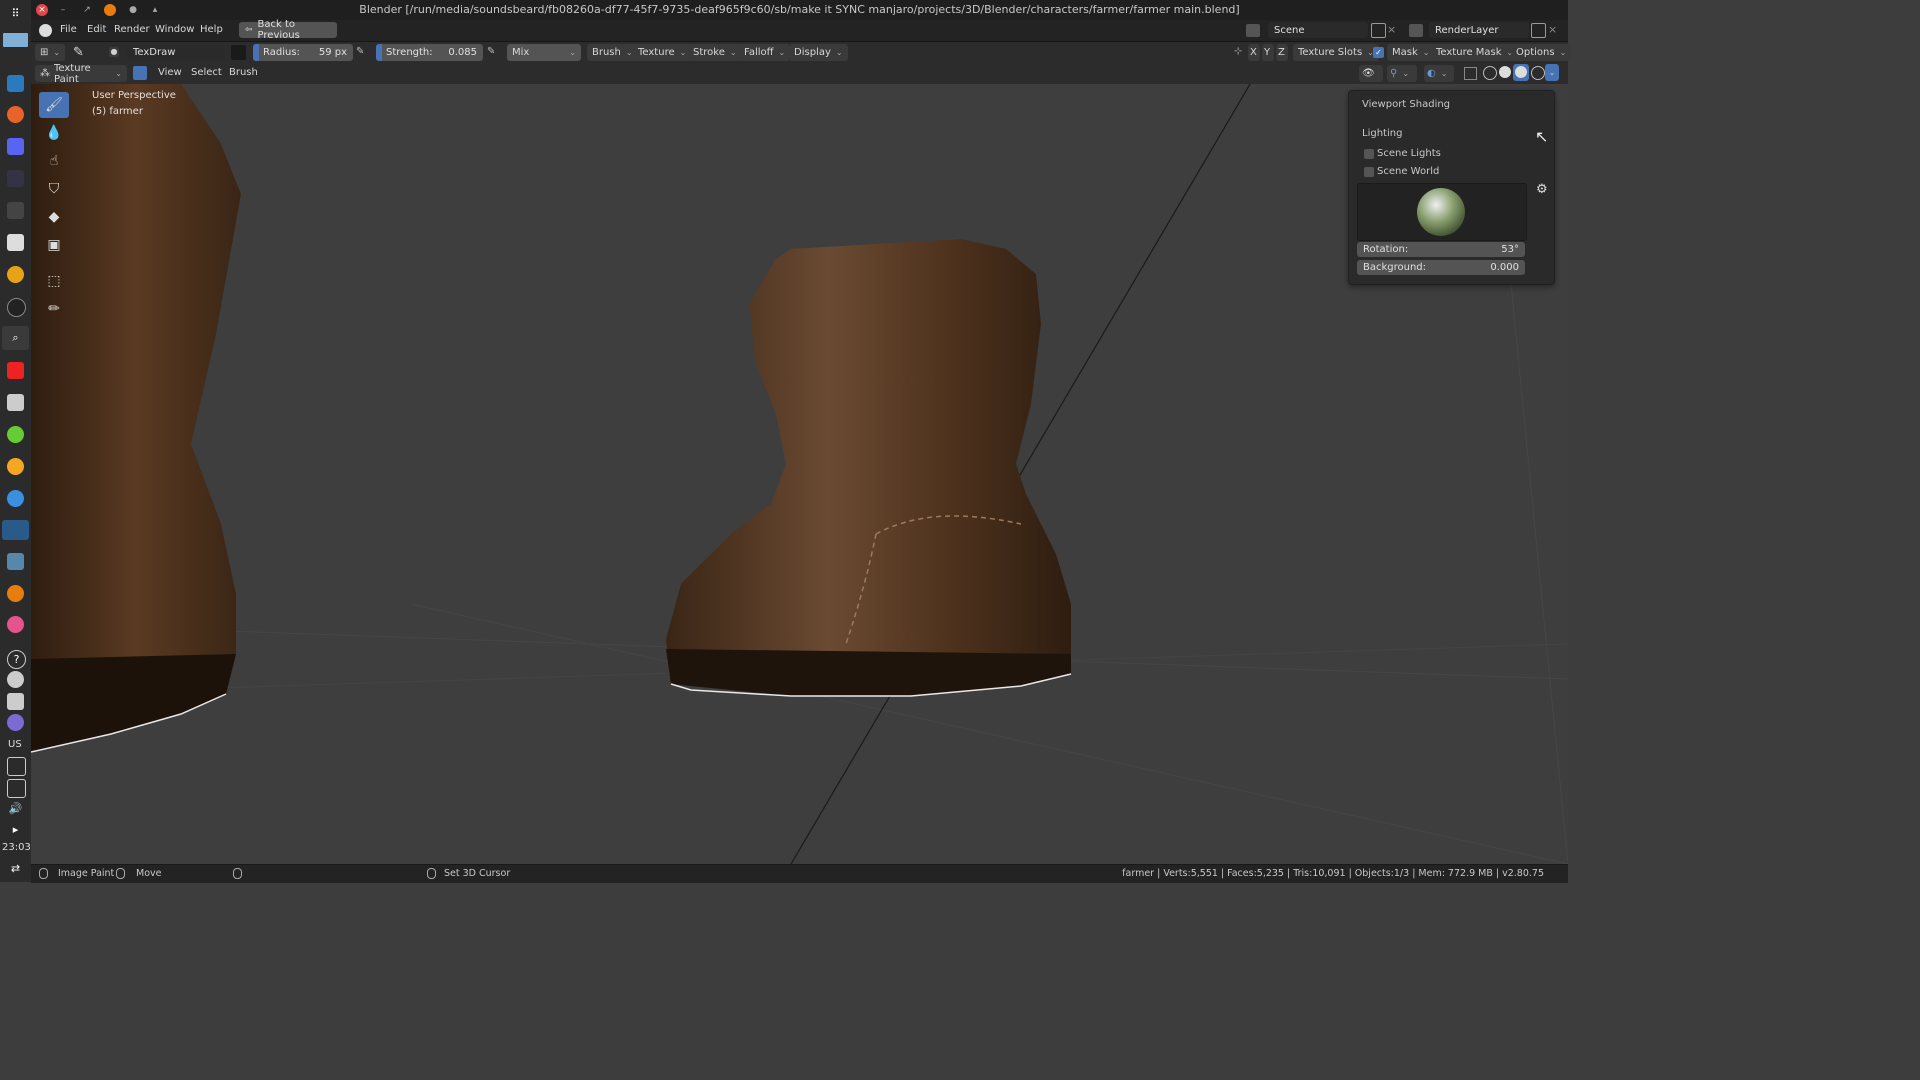 The height and width of the screenshot is (1080, 1920). What do you see at coordinates (15, 744) in the screenshot?
I see `keyboard-layout: US` at bounding box center [15, 744].